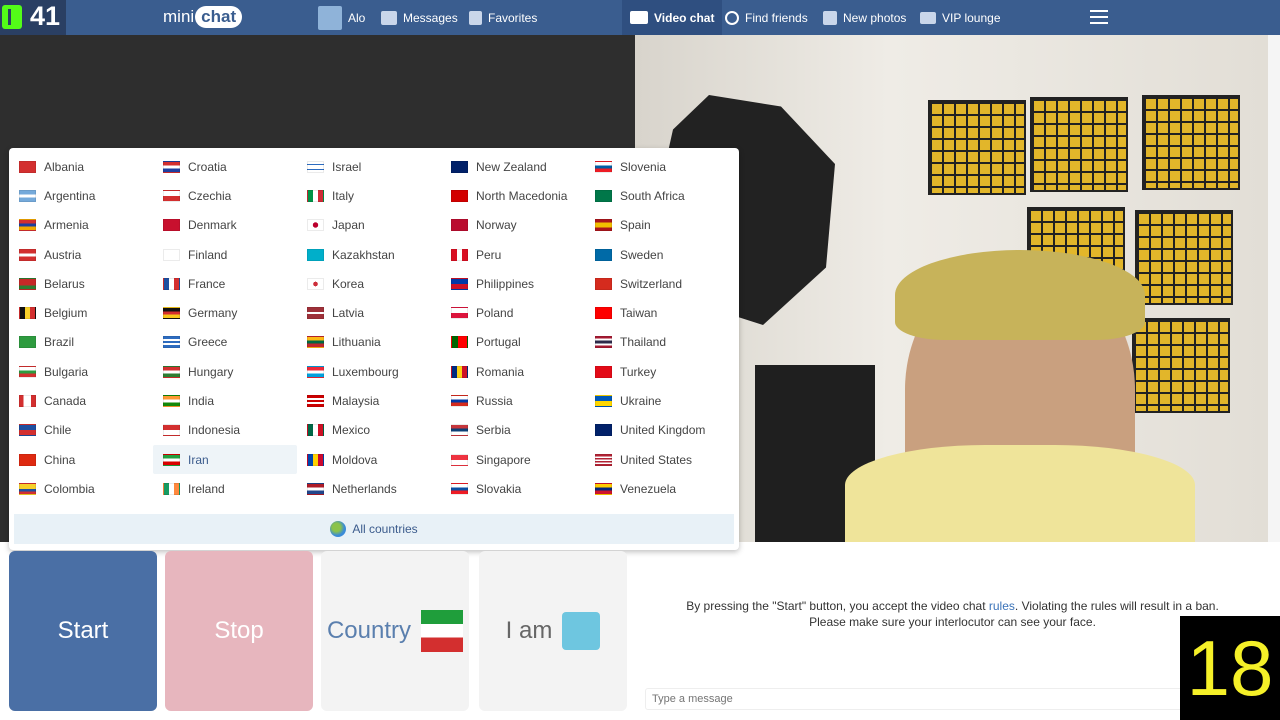 The height and width of the screenshot is (720, 1280). Describe the element at coordinates (499, 488) in the screenshot. I see `country-label: Slovakia` at that location.